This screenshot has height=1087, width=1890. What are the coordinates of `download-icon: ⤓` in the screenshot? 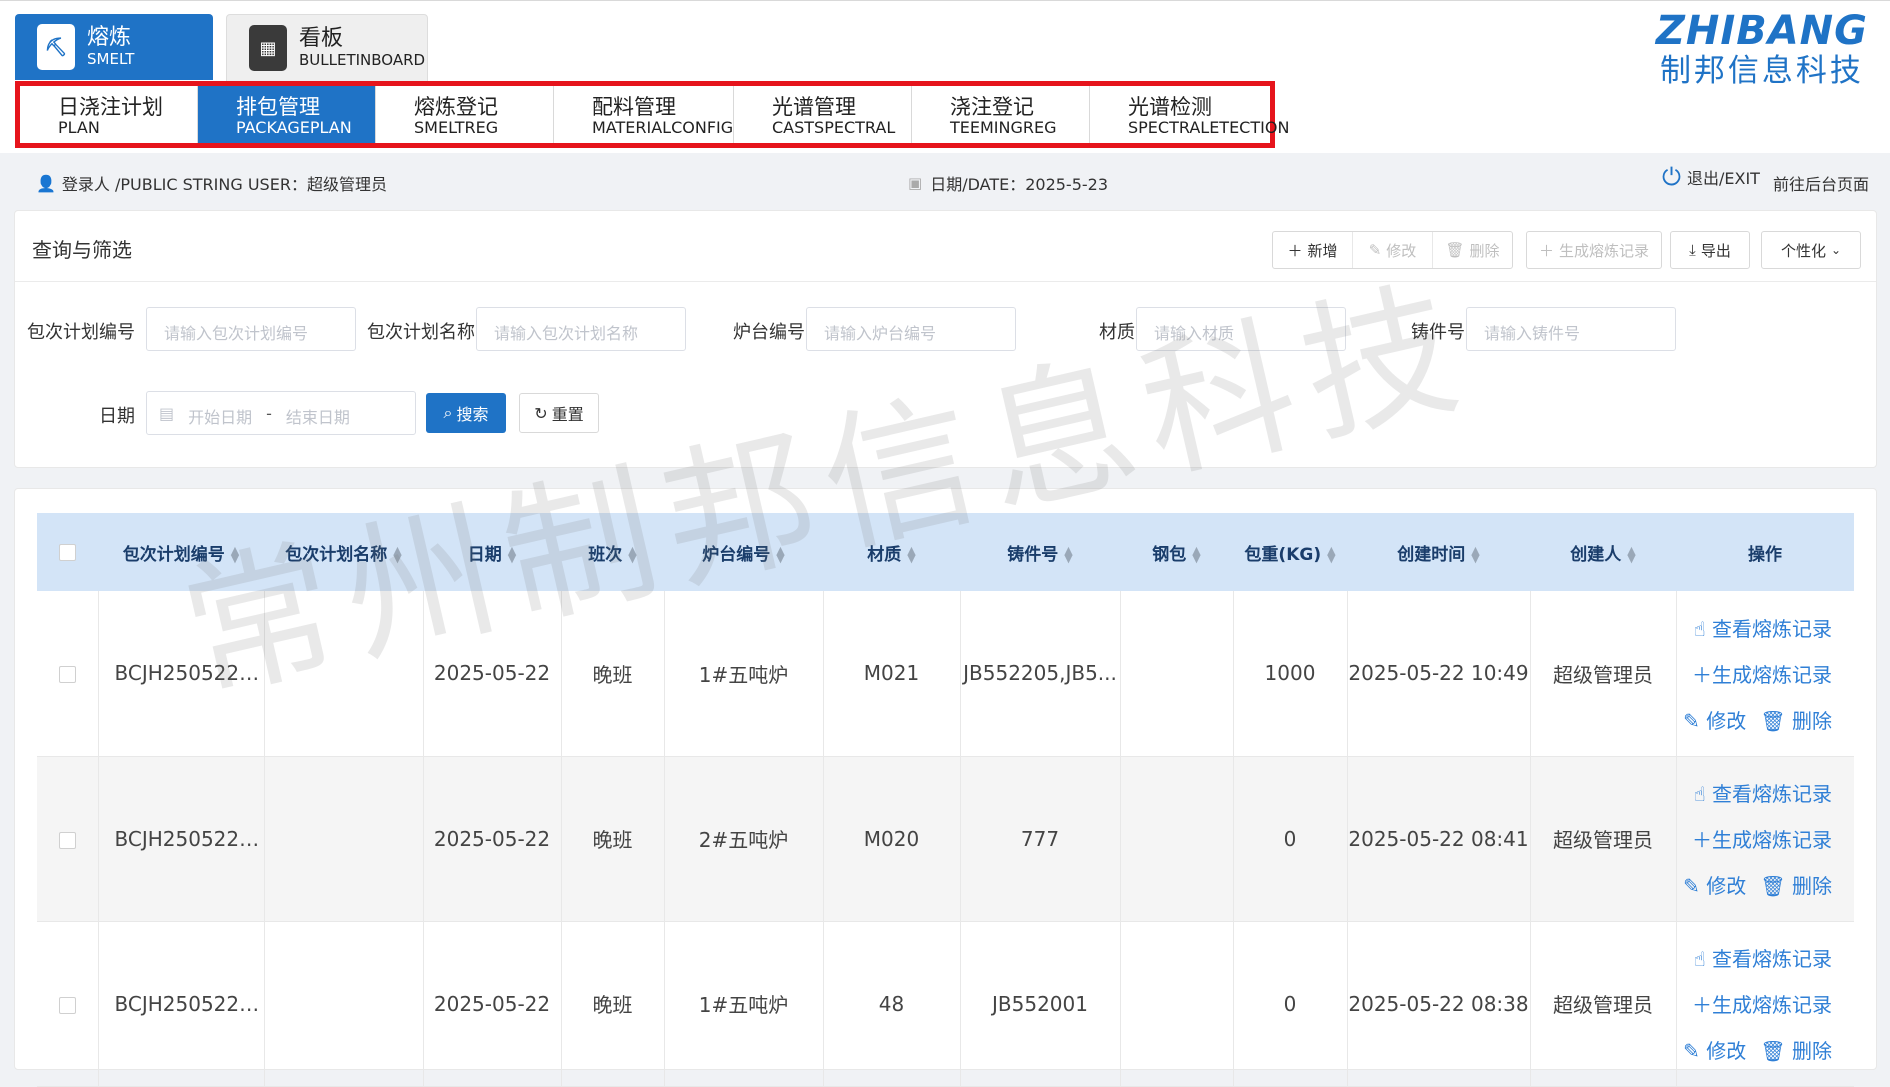 It's located at (1692, 250).